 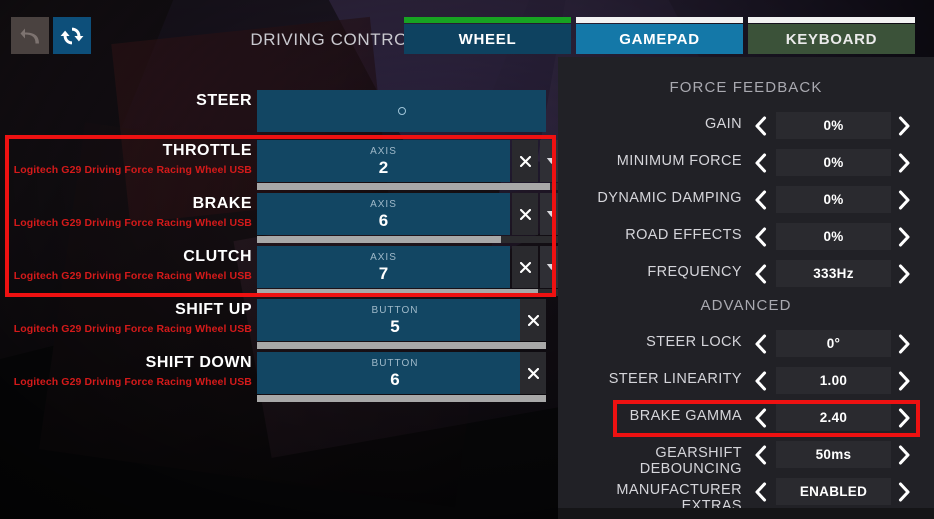 I want to click on option-label: DYNAMIC DAMPING, so click(x=669, y=198).